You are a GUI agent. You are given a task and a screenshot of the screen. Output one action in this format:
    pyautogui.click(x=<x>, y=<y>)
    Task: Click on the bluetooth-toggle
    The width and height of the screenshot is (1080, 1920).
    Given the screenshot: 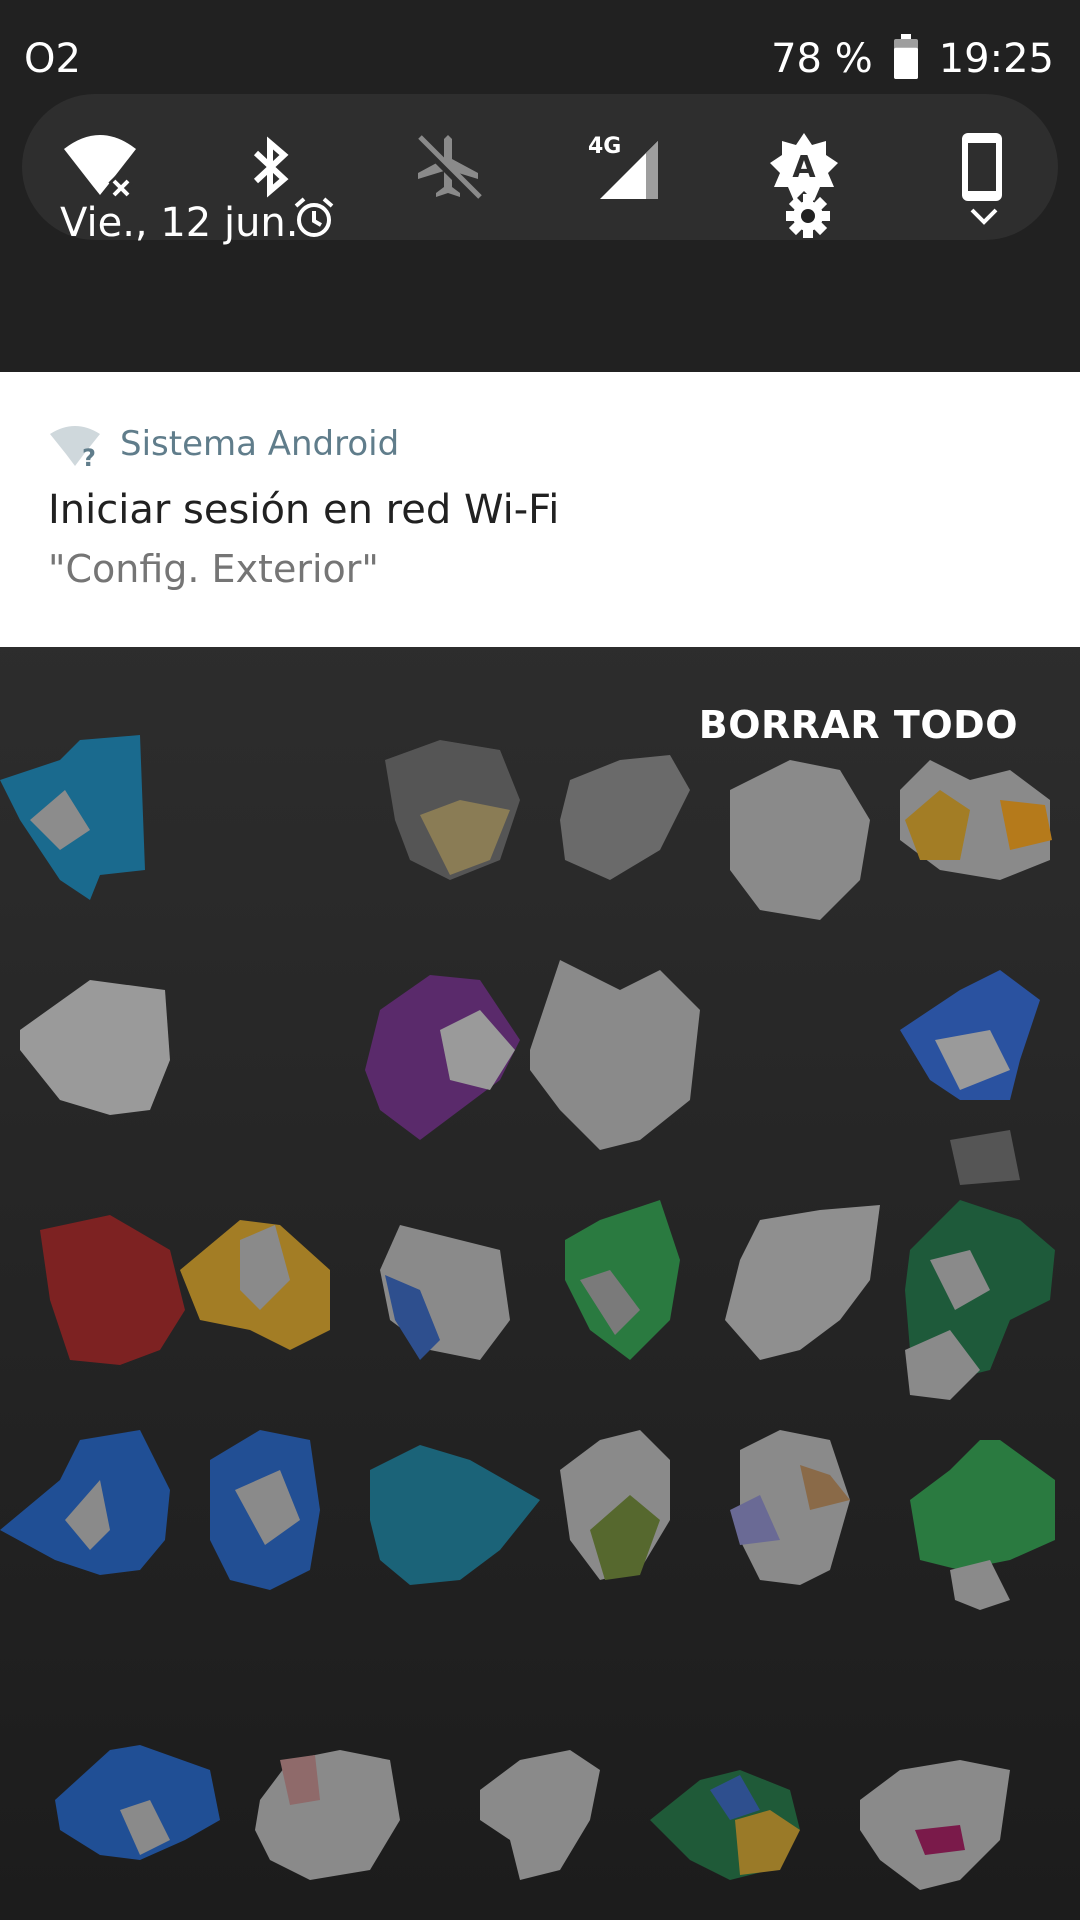 What is the action you would take?
    pyautogui.click(x=272, y=167)
    